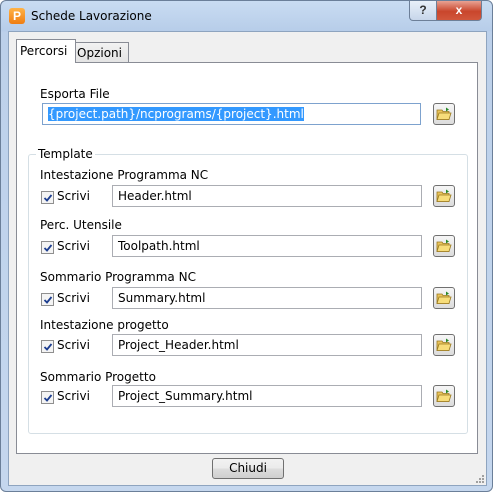 Image resolution: width=493 pixels, height=492 pixels. I want to click on export-file-input: {project.path}/ncprograms/{project}.html, so click(231, 114).